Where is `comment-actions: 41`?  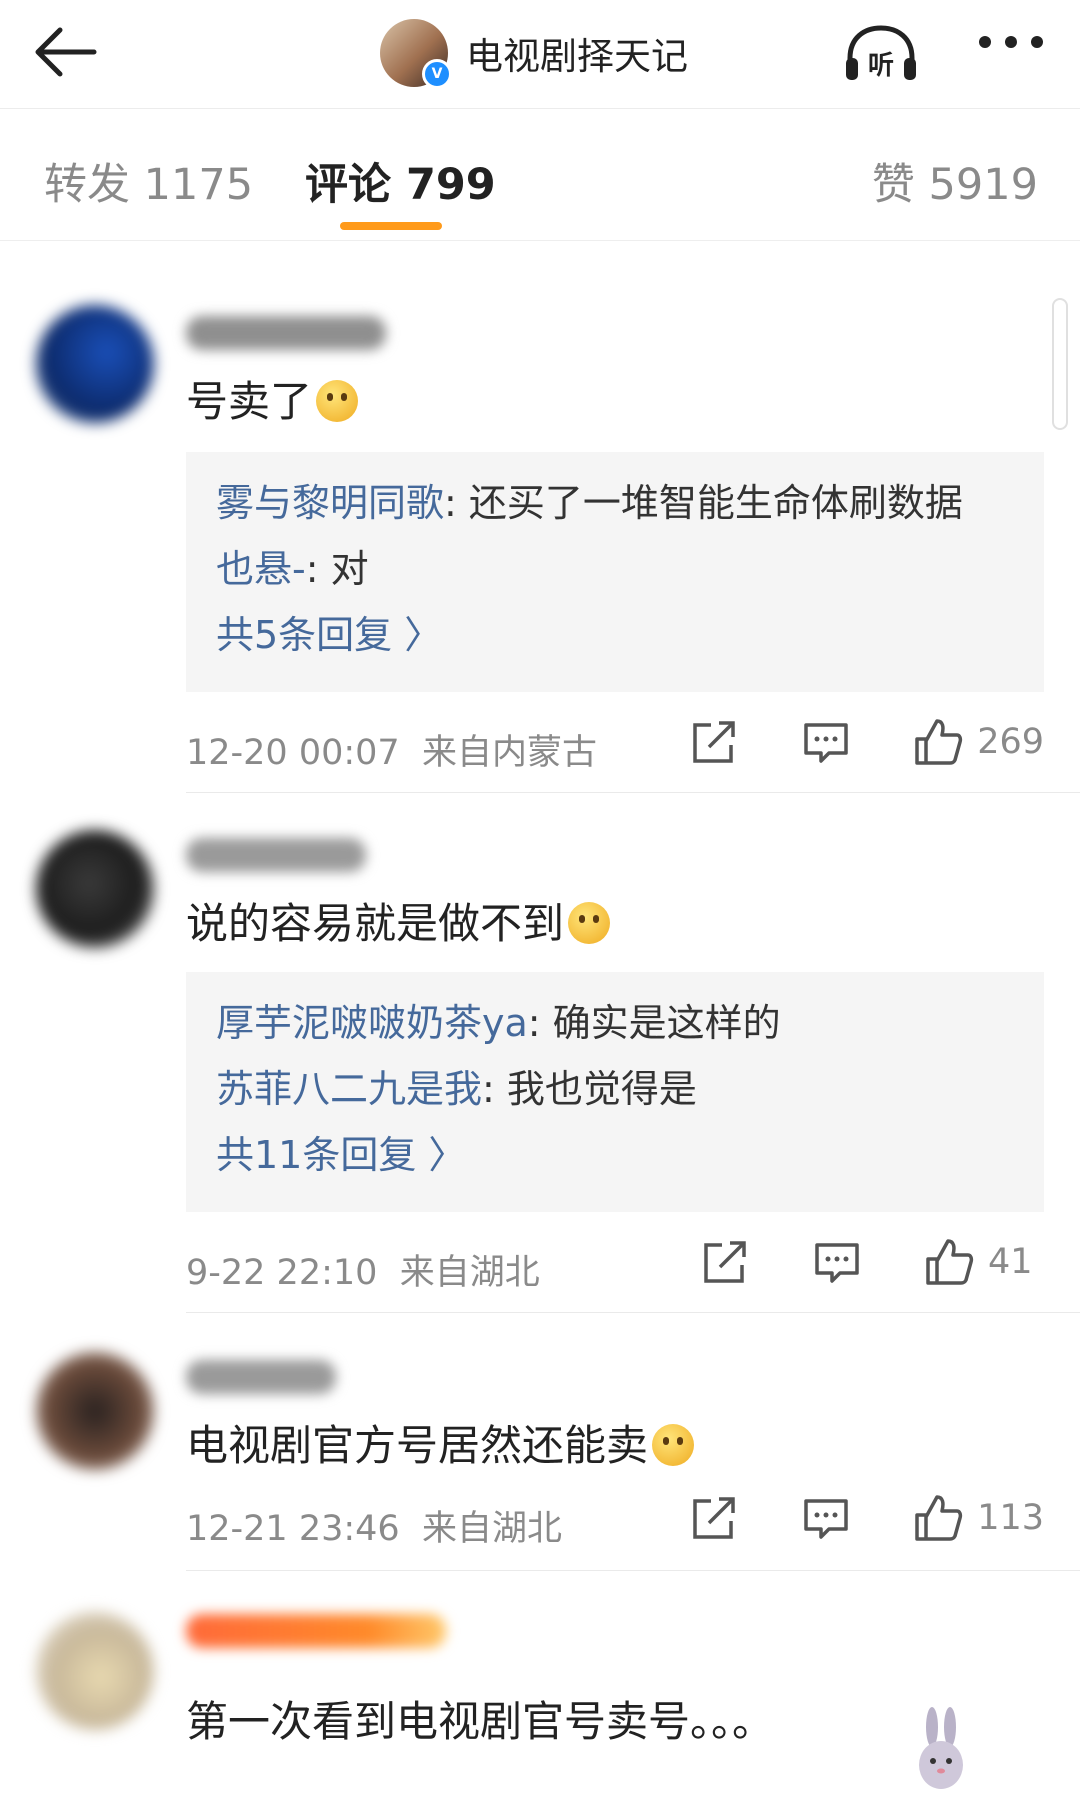
comment-actions: 41 is located at coordinates (841, 1262).